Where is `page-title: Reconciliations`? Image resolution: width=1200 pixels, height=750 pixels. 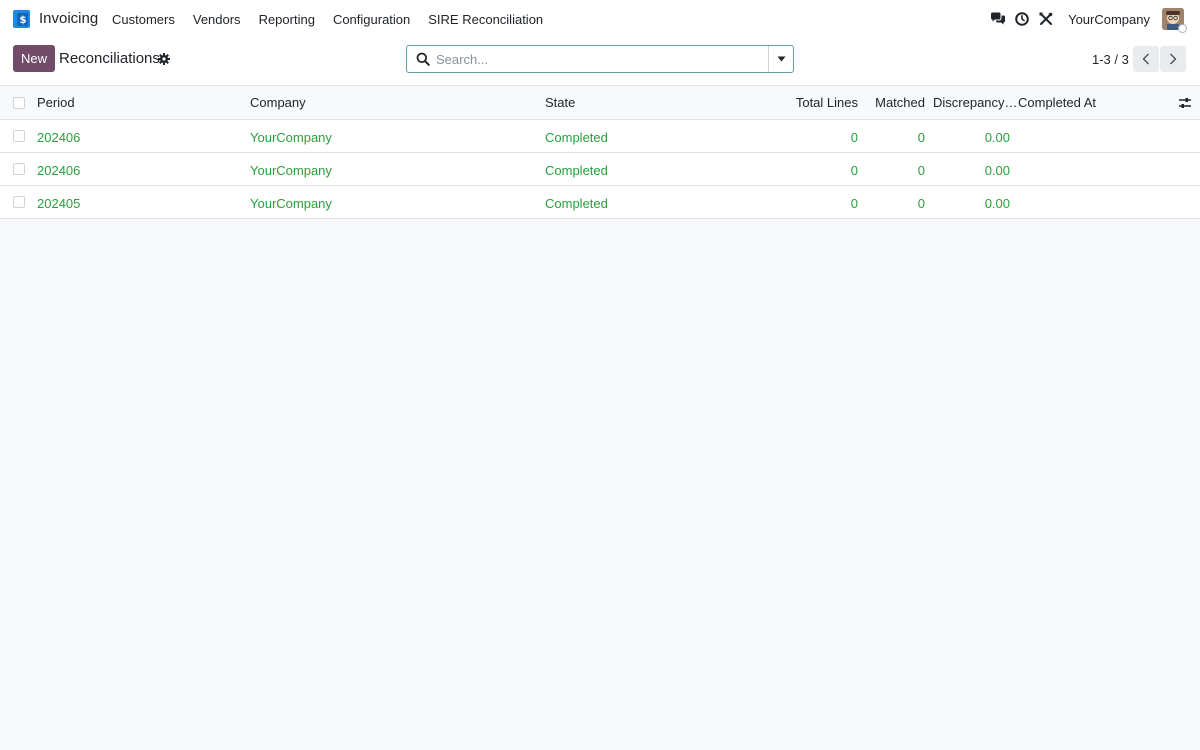
page-title: Reconciliations is located at coordinates (109, 58).